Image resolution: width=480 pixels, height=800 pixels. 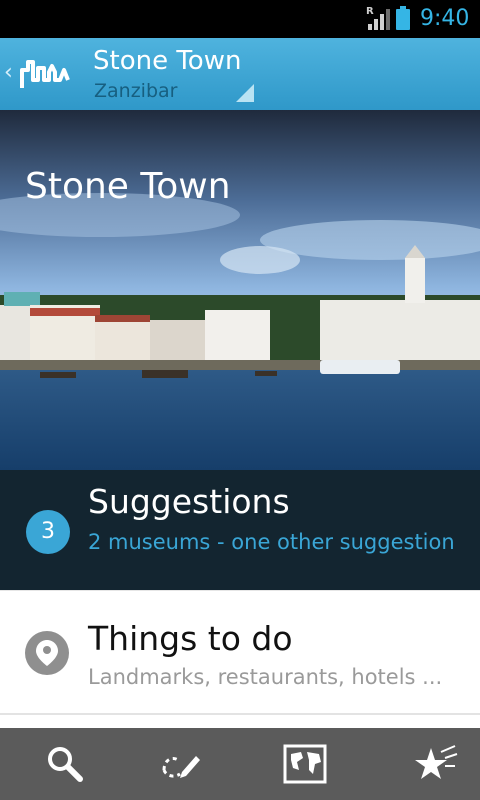 I want to click on world-map-icon, so click(x=305, y=764).